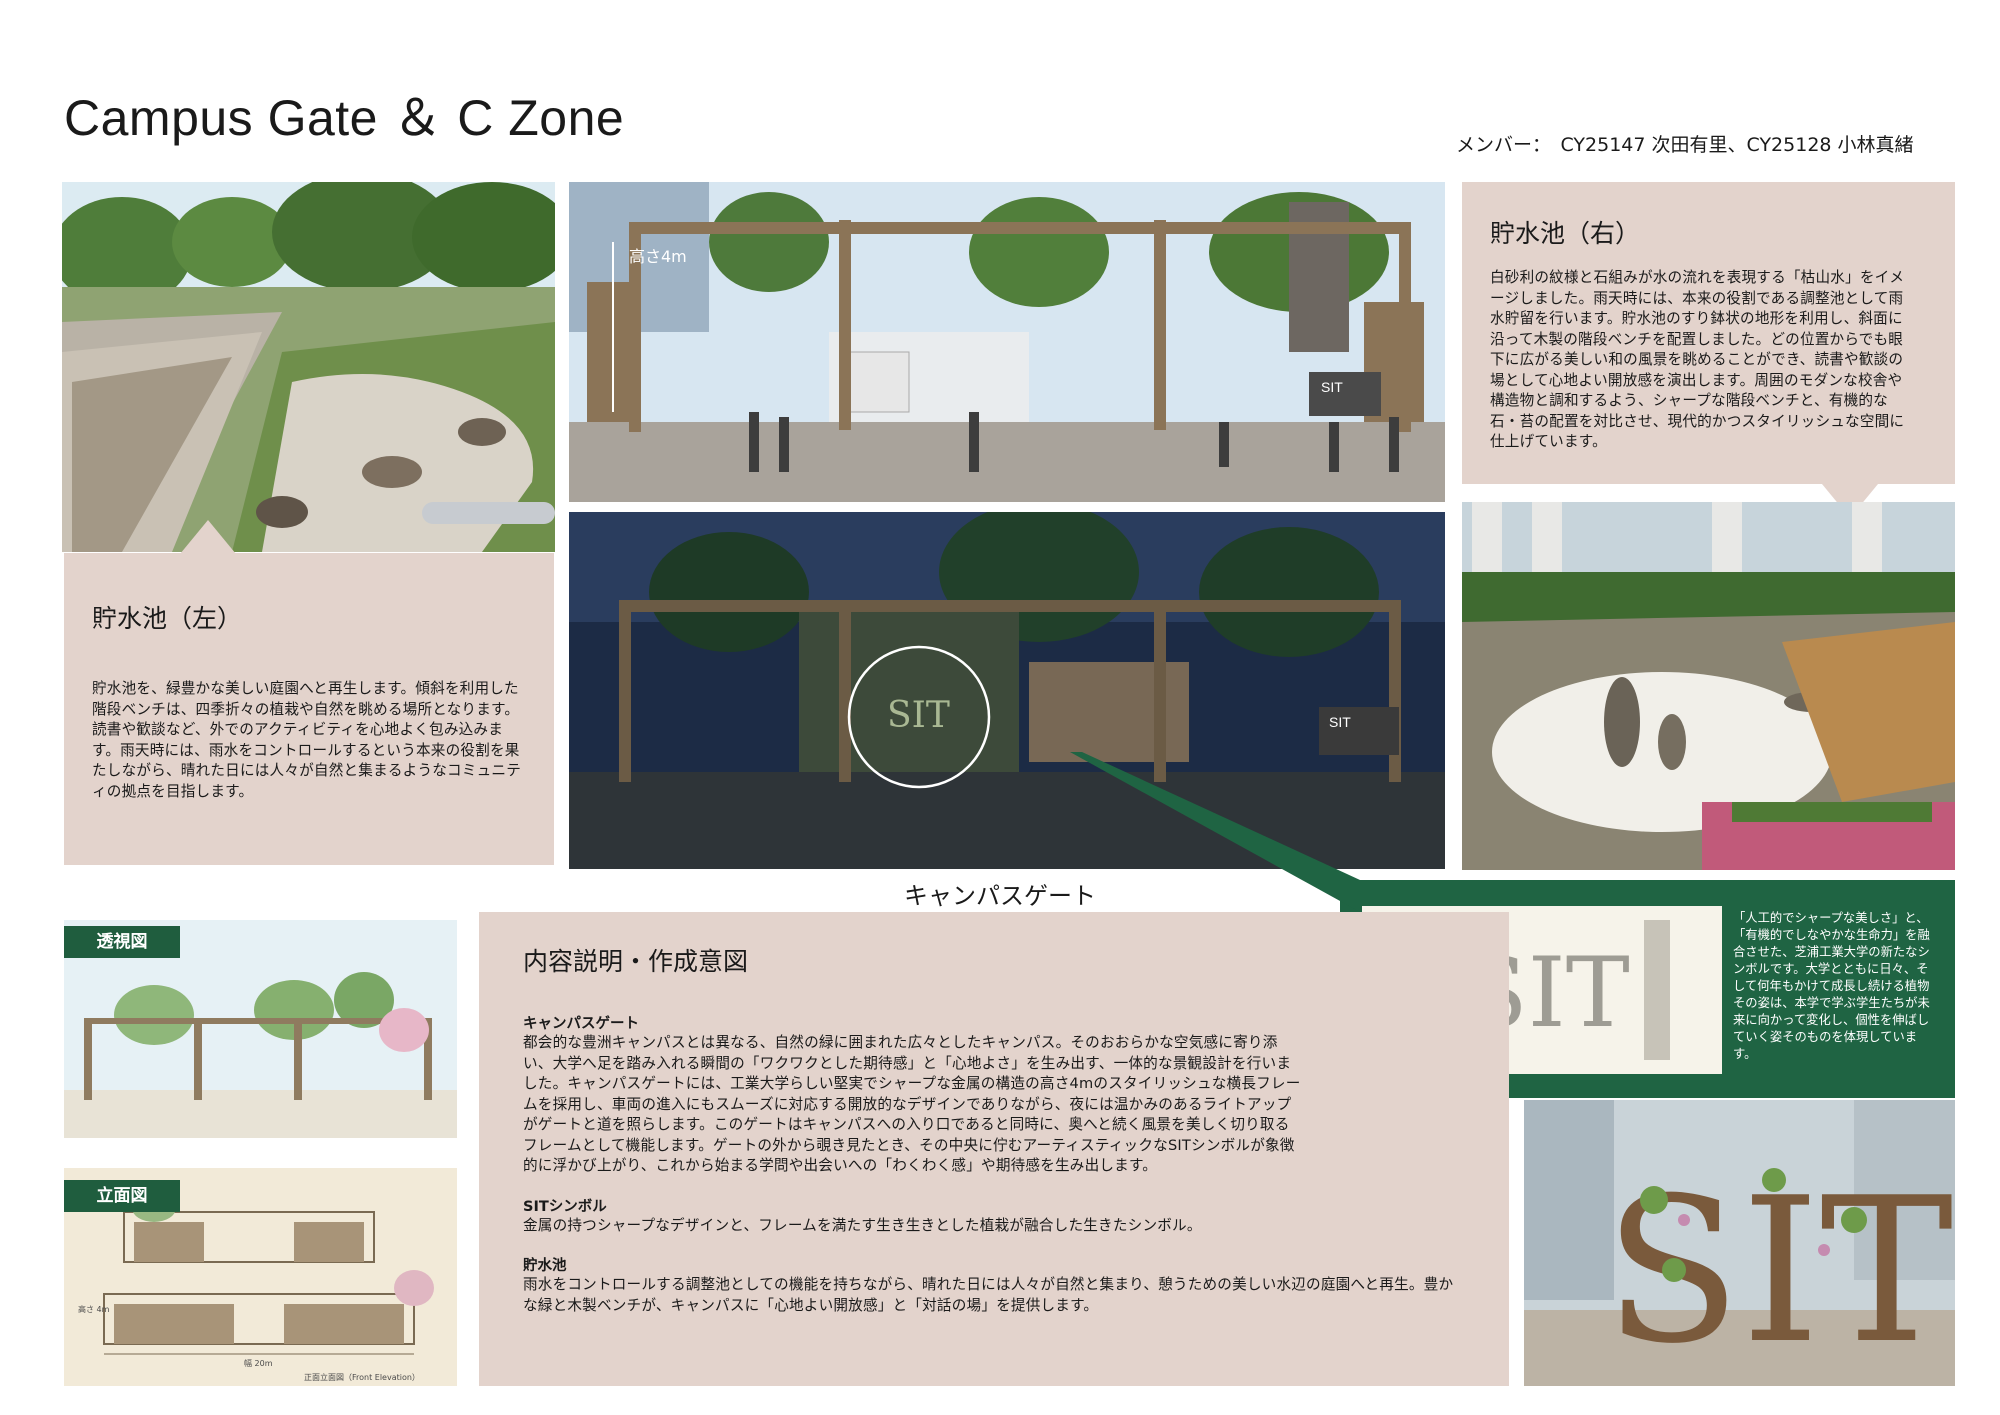 Image resolution: width=2000 pixels, height=1415 pixels. What do you see at coordinates (1739, 1243) in the screenshot?
I see `sit-symbol-photo: SIT` at bounding box center [1739, 1243].